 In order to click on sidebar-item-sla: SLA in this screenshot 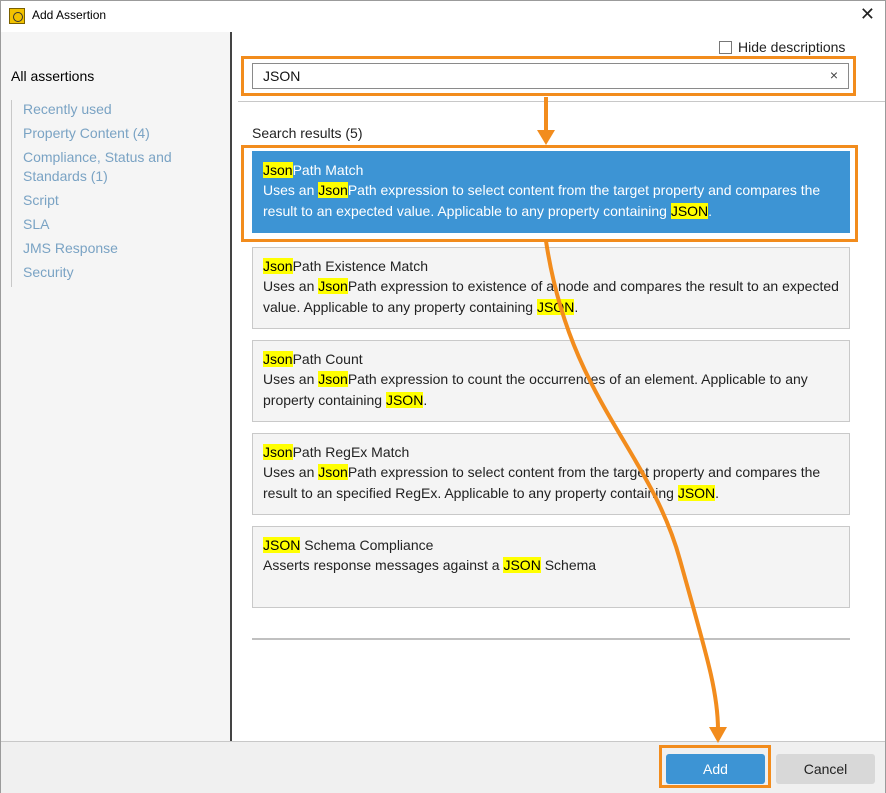, I will do `click(128, 224)`.